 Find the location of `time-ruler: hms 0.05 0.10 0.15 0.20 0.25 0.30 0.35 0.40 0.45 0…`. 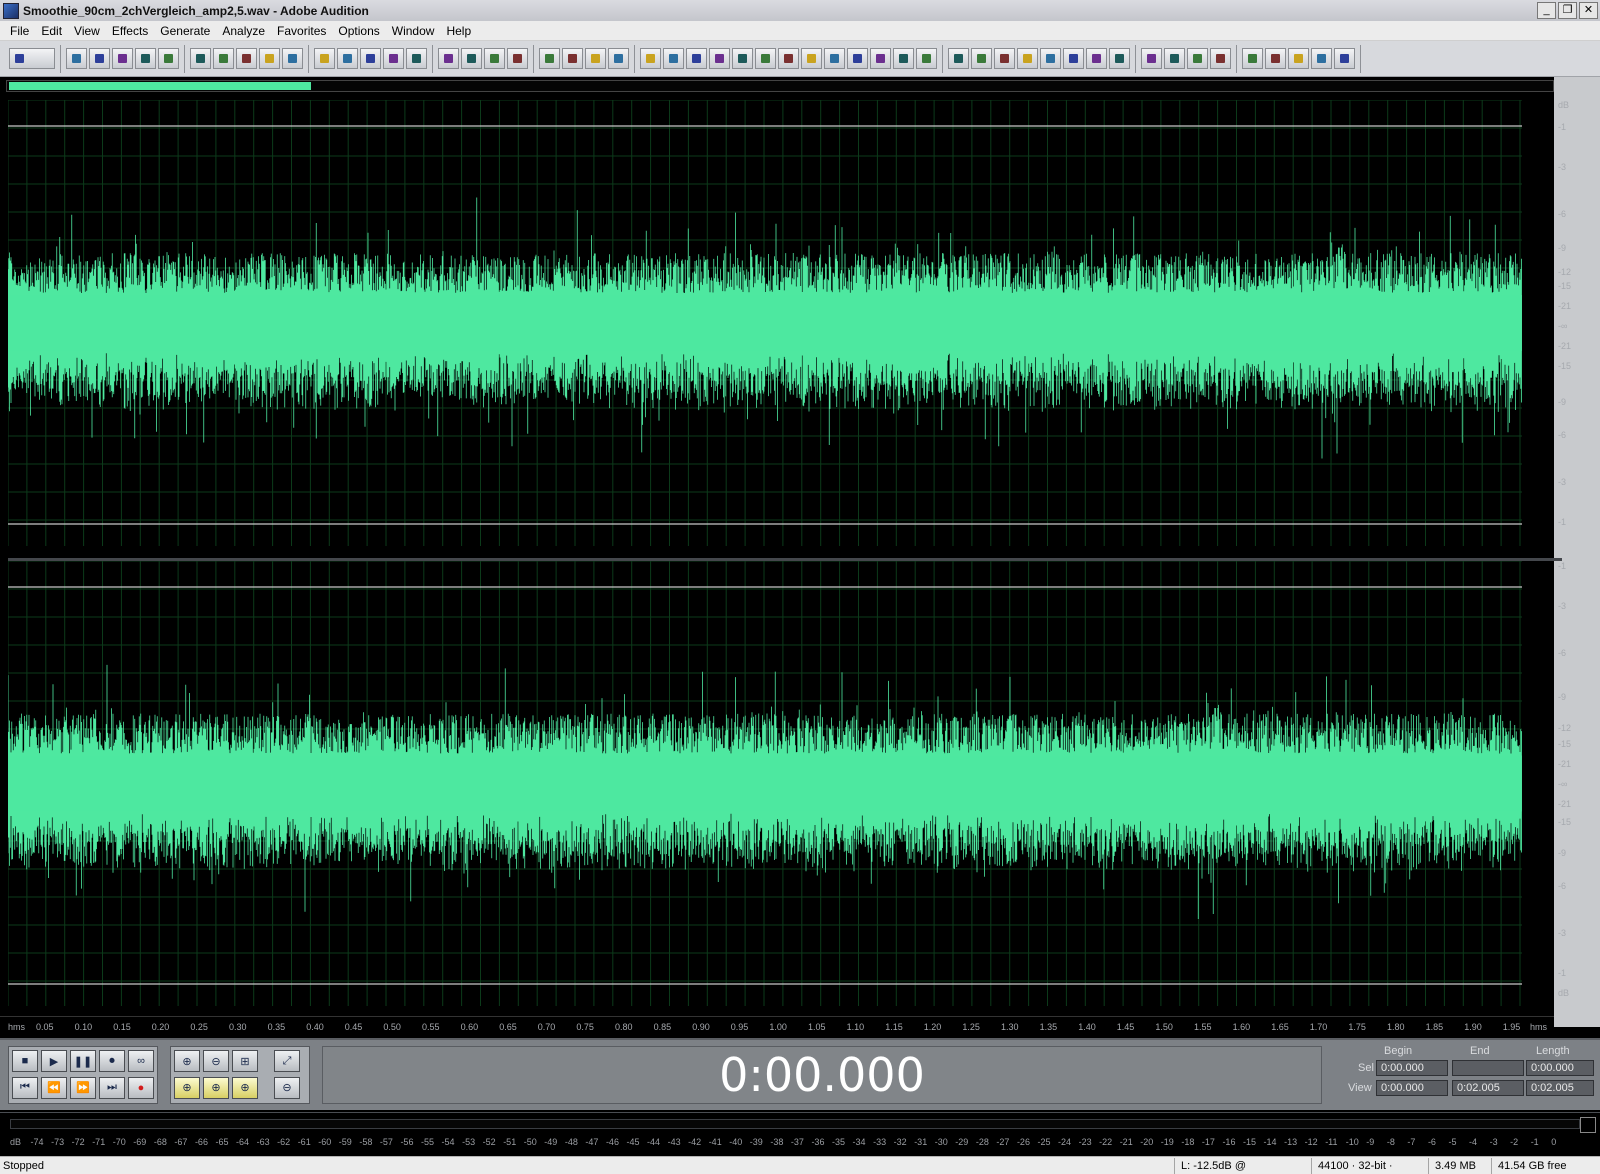

time-ruler: hms 0.05 0.10 0.15 0.20 0.25 0.30 0.35 0.40 0.45 0… is located at coordinates (777, 1027).